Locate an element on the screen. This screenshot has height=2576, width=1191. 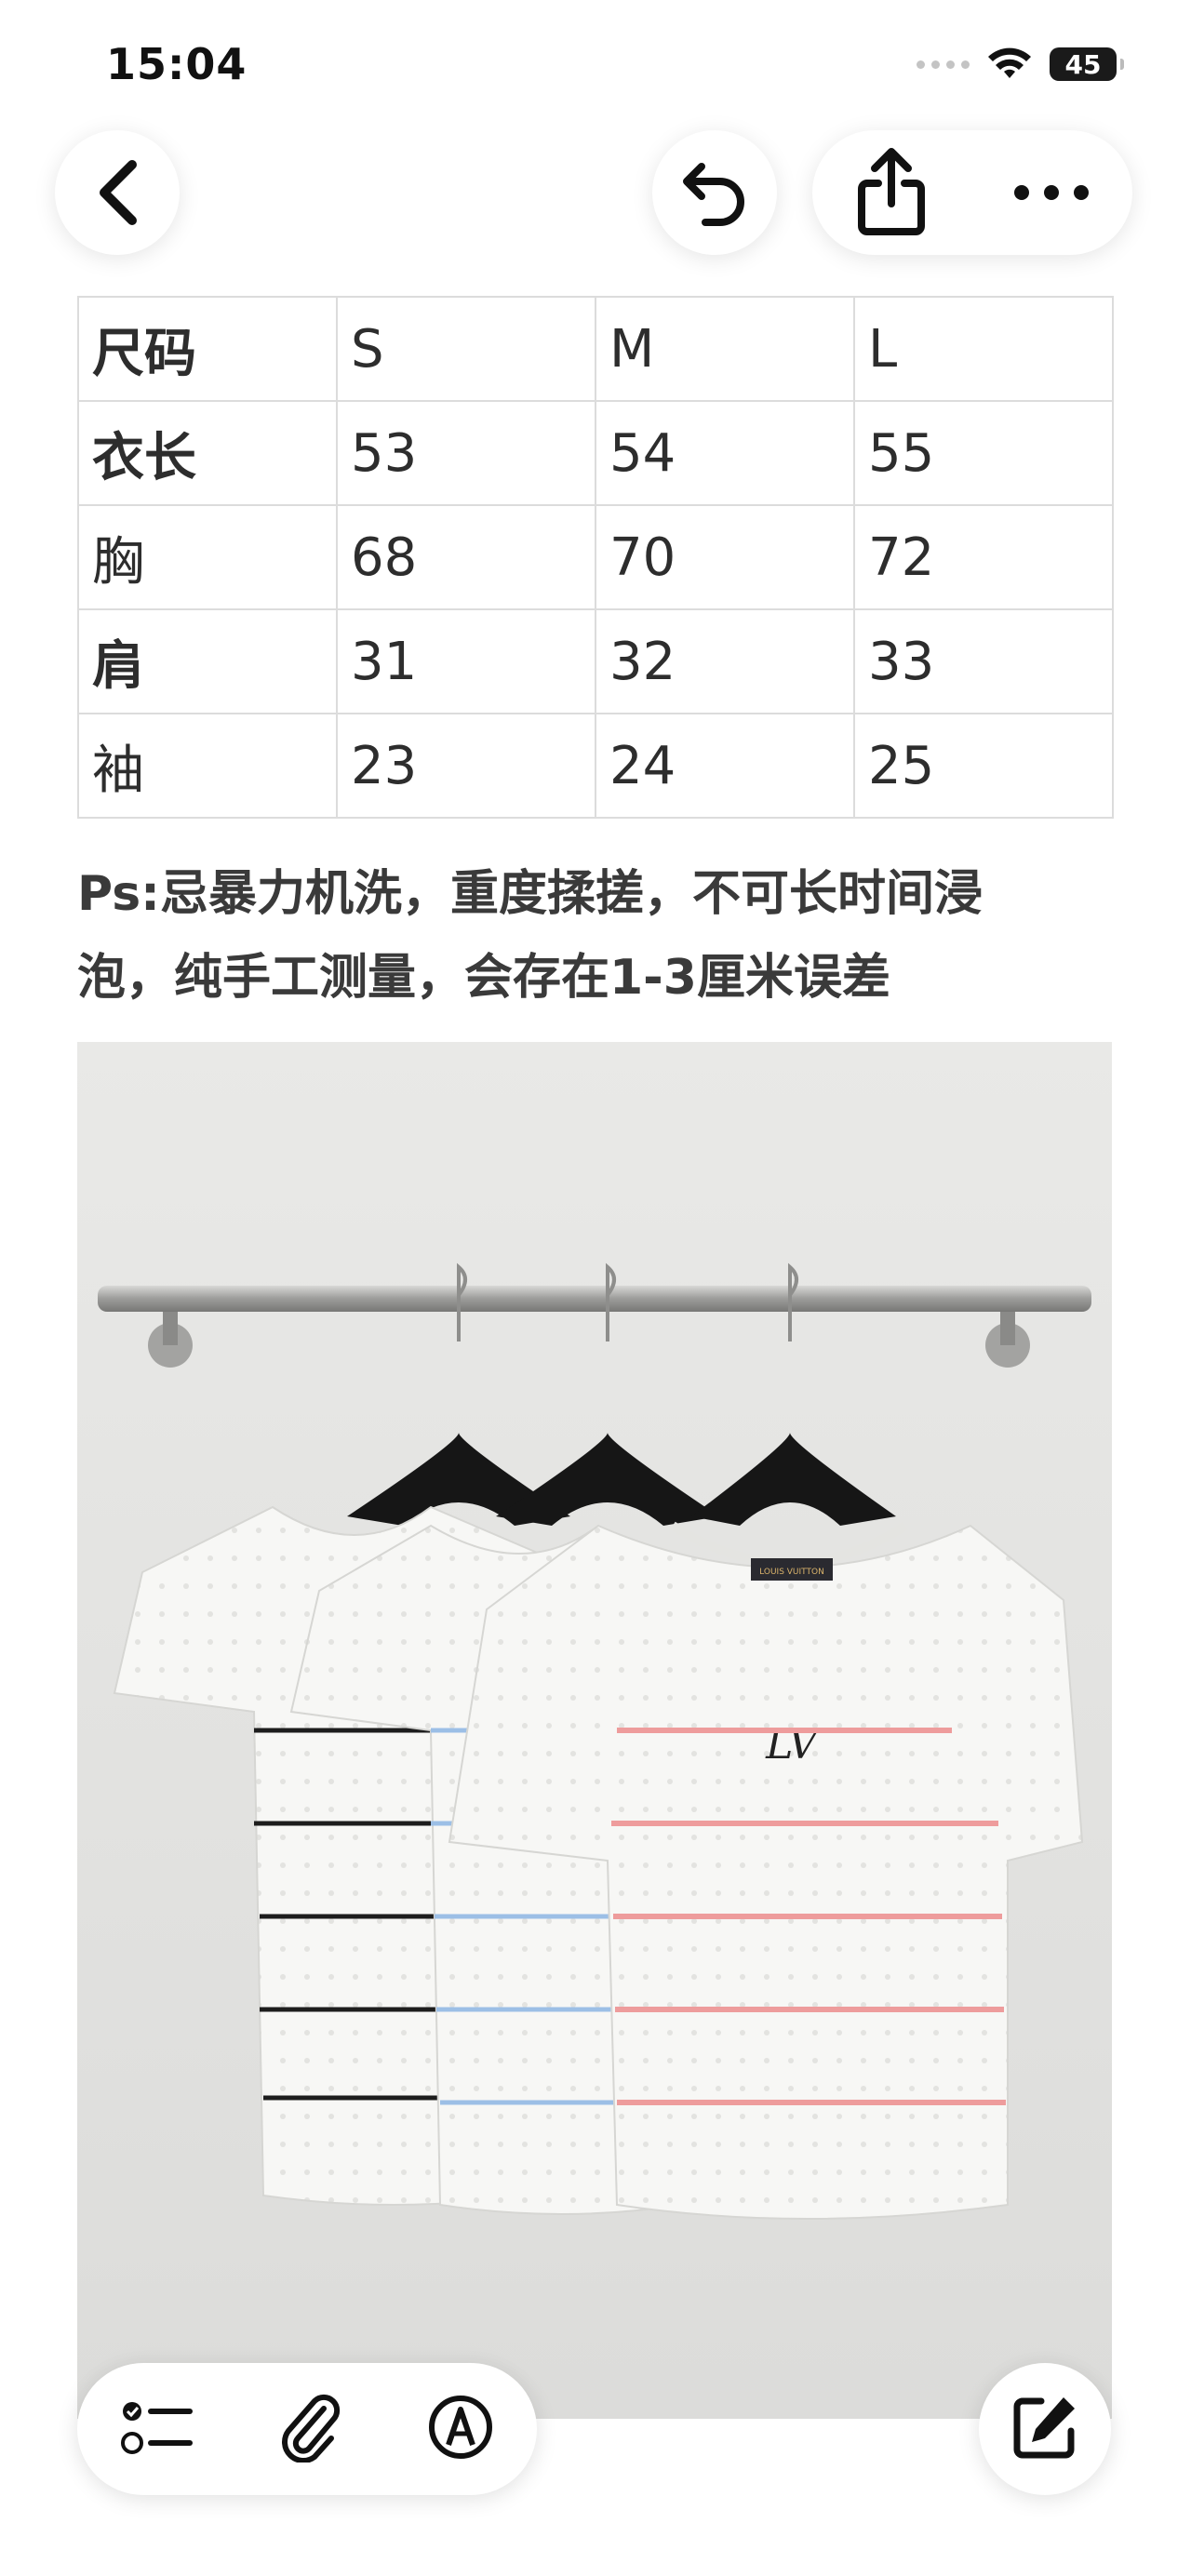
table-cell: 尺码 is located at coordinates (207, 349).